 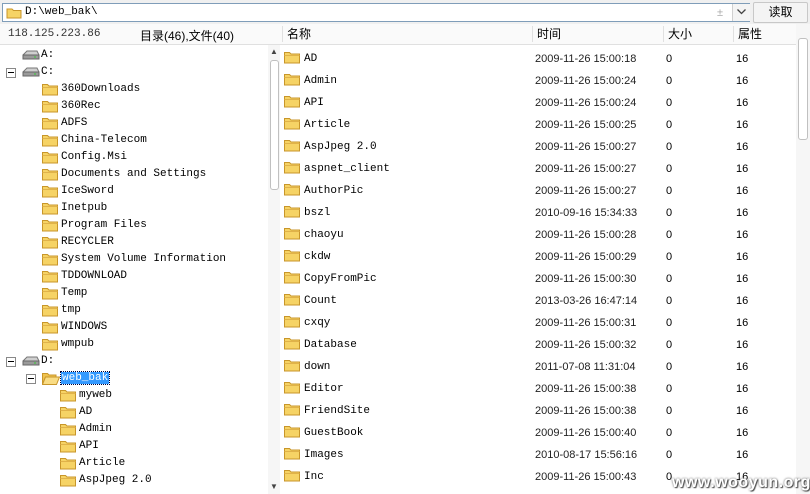 What do you see at coordinates (133, 55) in the screenshot?
I see `tree-item: A:` at bounding box center [133, 55].